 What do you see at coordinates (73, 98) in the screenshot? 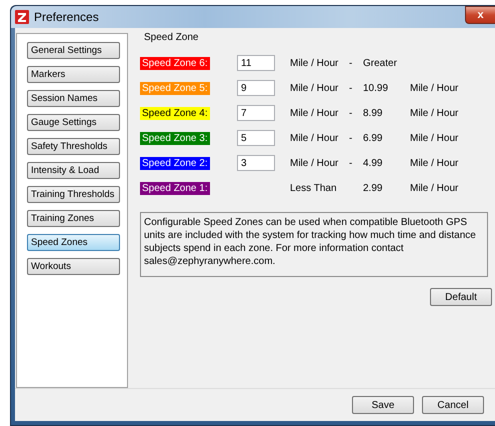
I see `sidebar-button: Session Names` at bounding box center [73, 98].